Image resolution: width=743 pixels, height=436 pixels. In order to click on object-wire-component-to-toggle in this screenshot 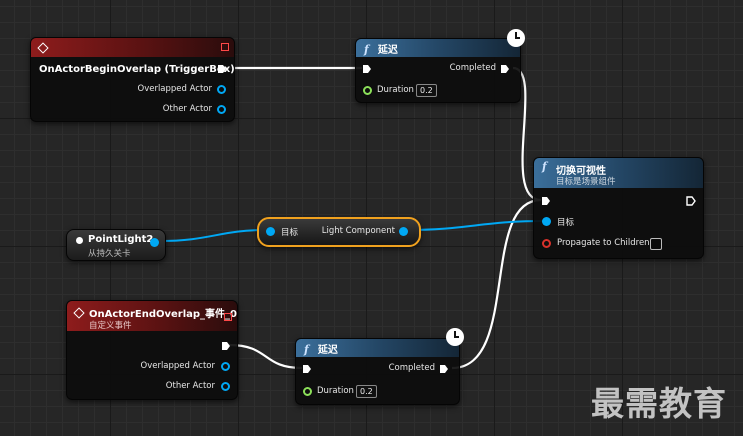, I will do `click(474, 225)`.